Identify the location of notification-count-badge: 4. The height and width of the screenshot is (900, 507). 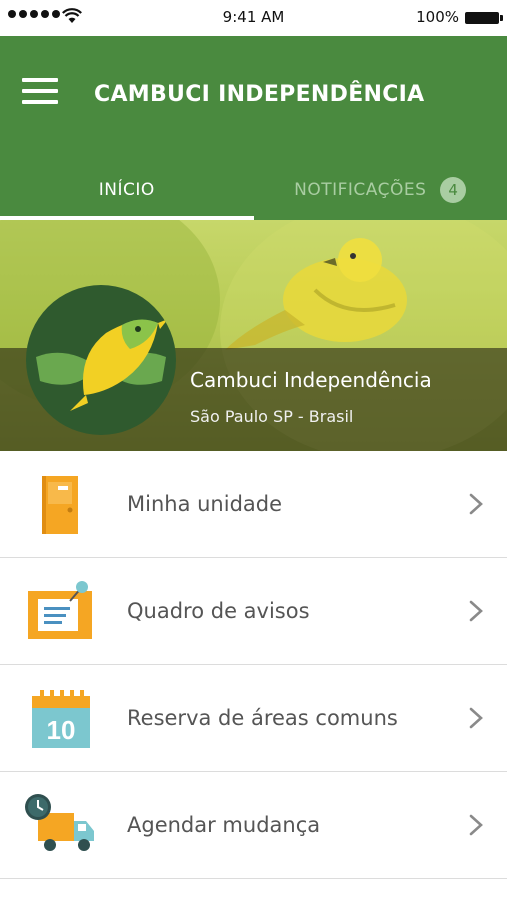
(453, 190).